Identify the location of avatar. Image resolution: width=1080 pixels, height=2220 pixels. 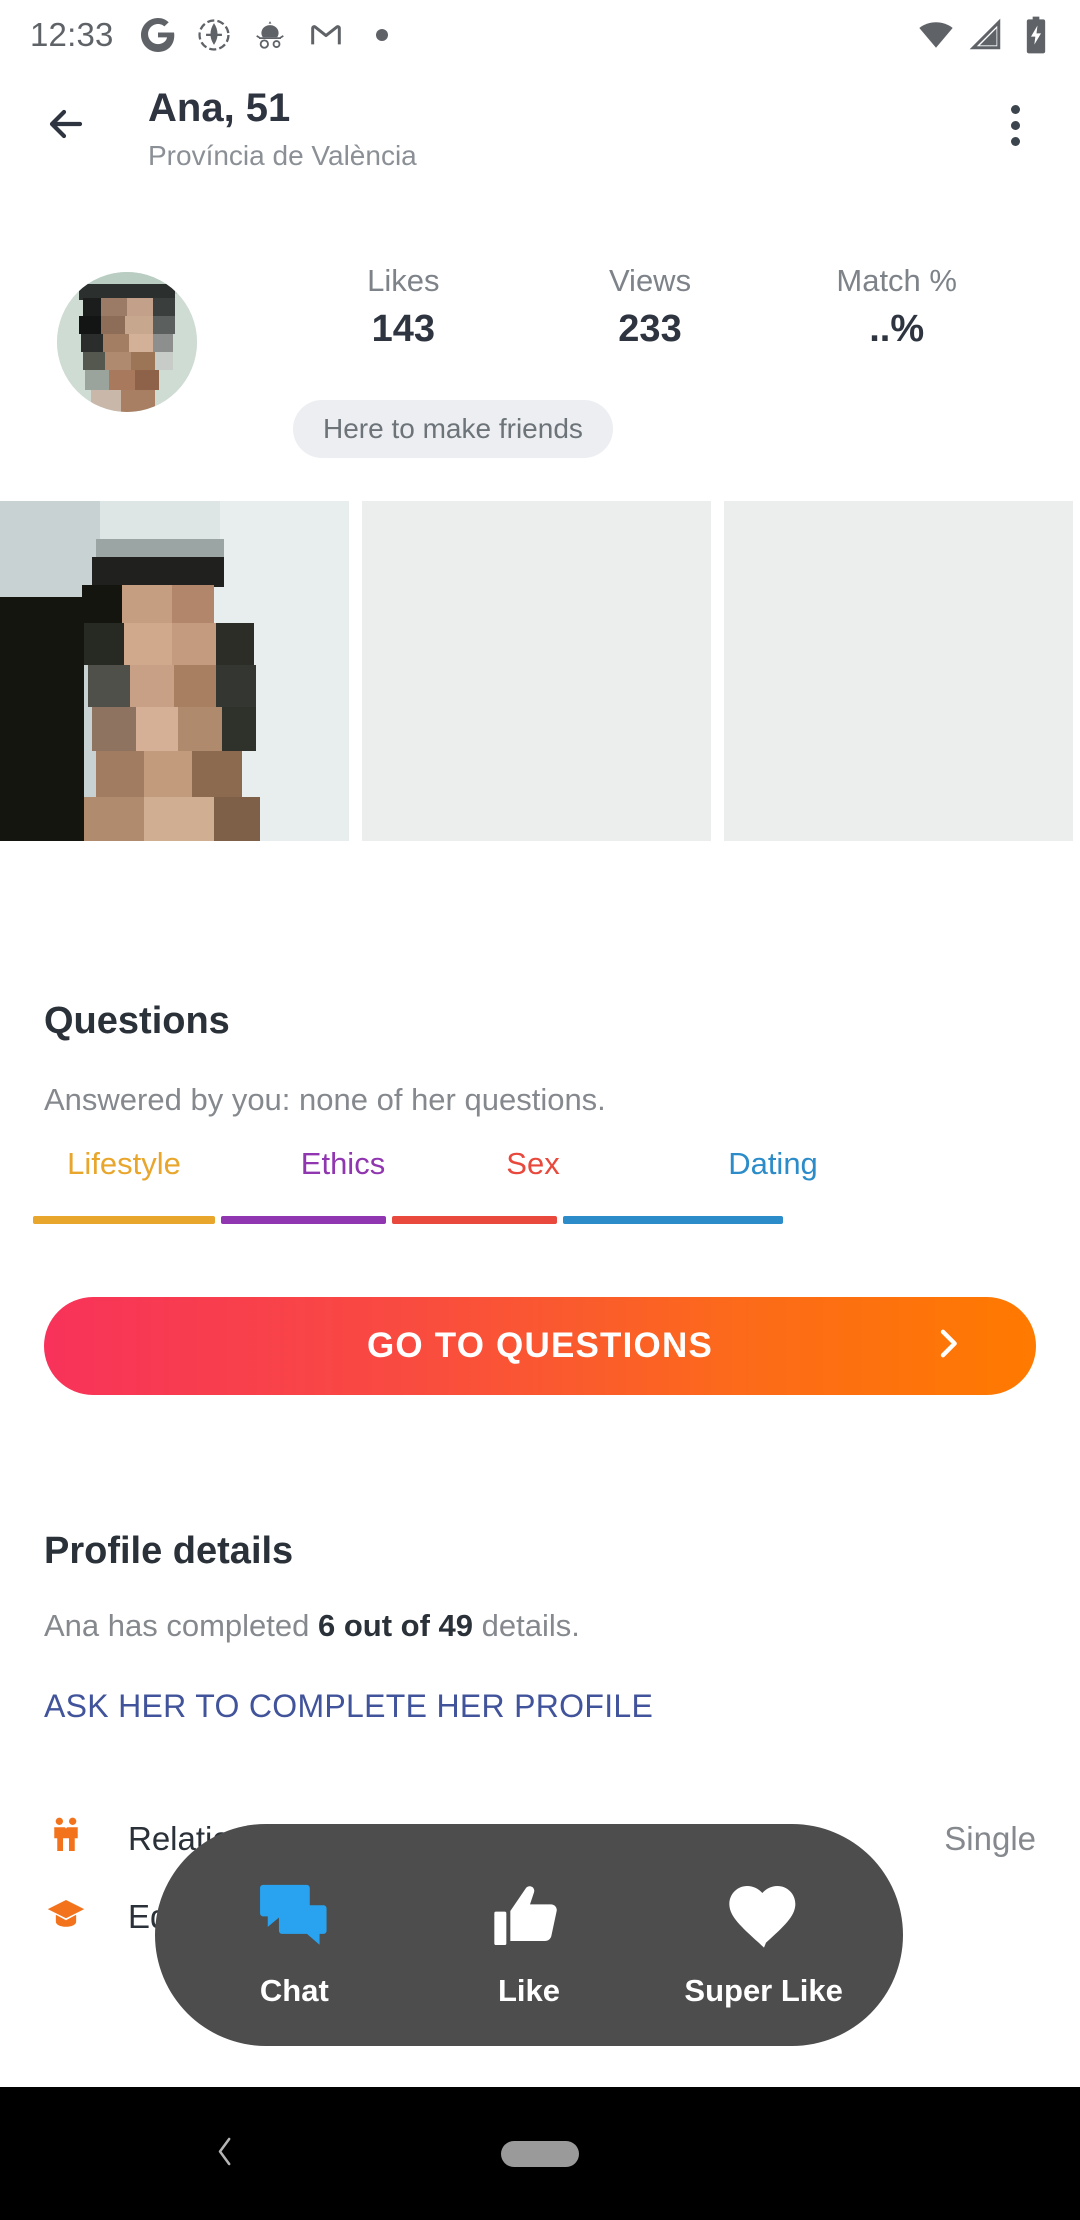
(127, 342).